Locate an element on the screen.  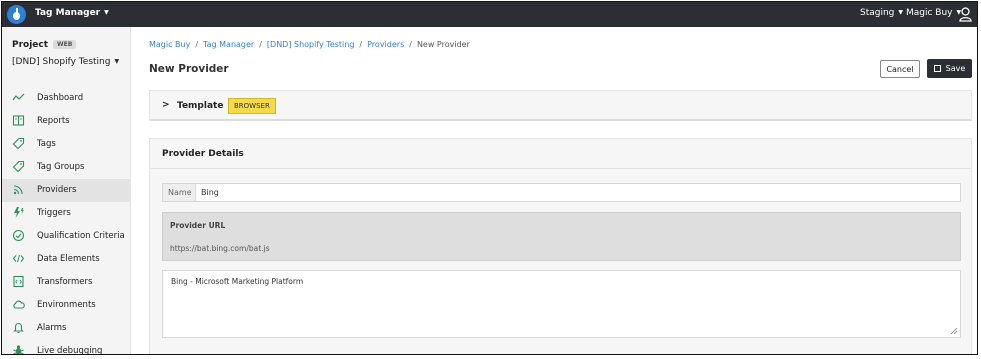
sidebar-item-transformers: Transformers is located at coordinates (66, 282).